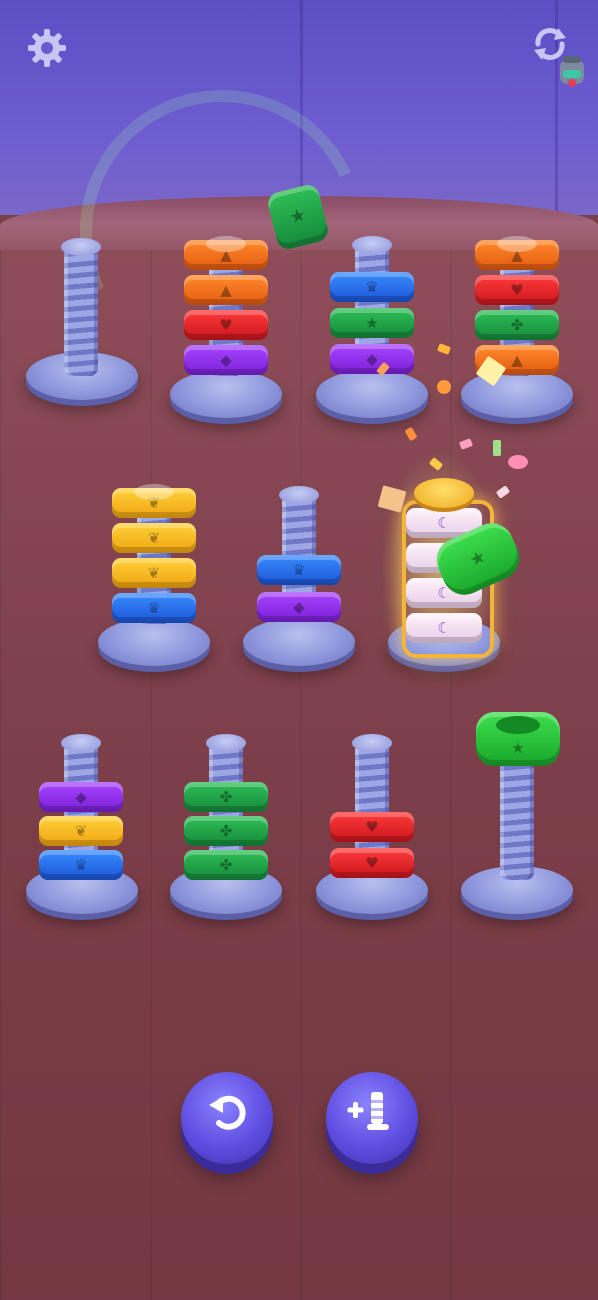  What do you see at coordinates (572, 71) in the screenshot?
I see `jar-icon` at bounding box center [572, 71].